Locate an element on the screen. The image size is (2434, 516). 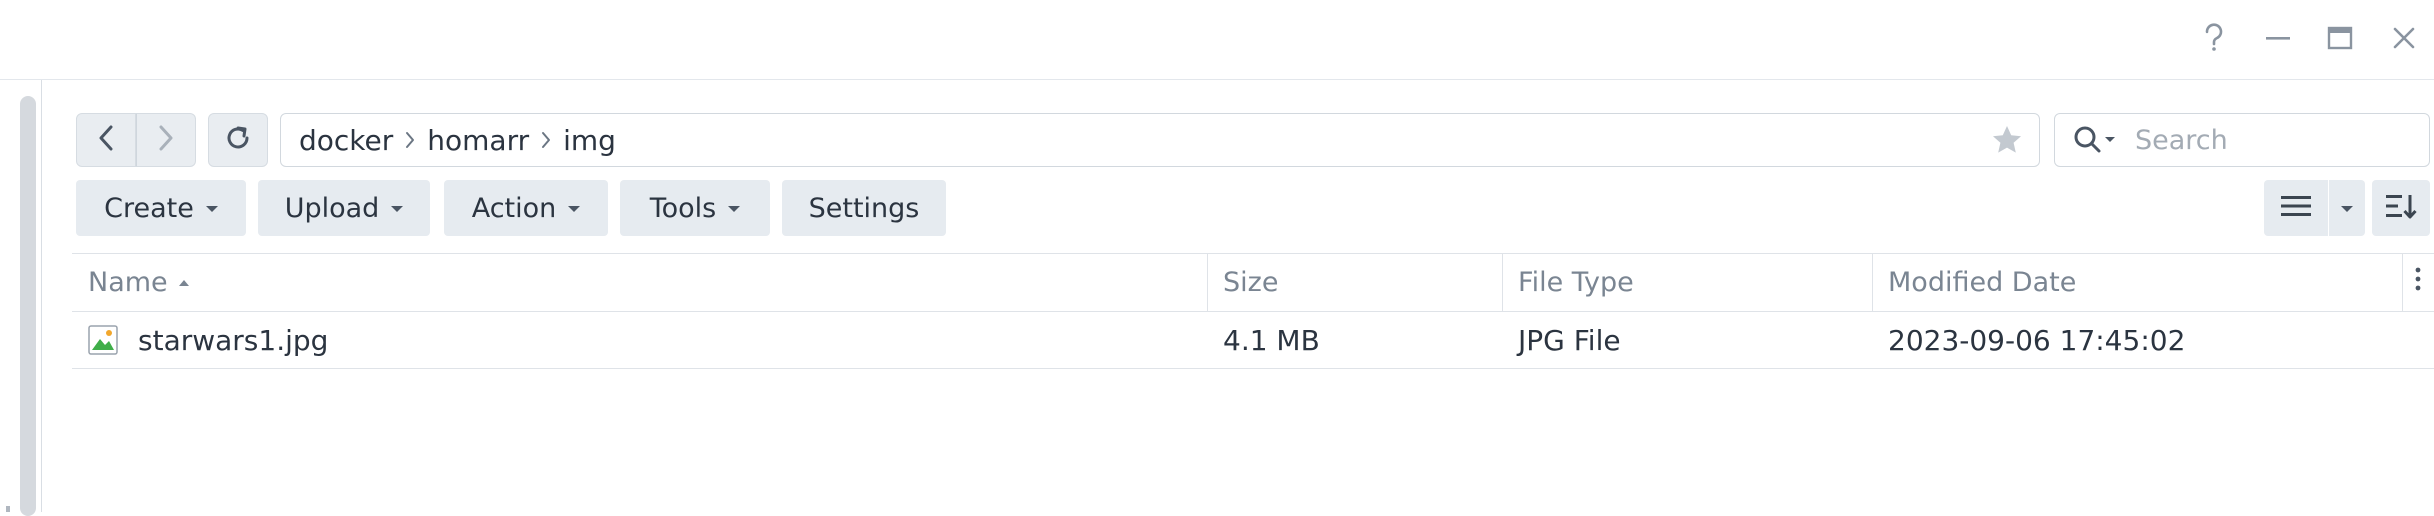
list-view-button is located at coordinates (2296, 208).